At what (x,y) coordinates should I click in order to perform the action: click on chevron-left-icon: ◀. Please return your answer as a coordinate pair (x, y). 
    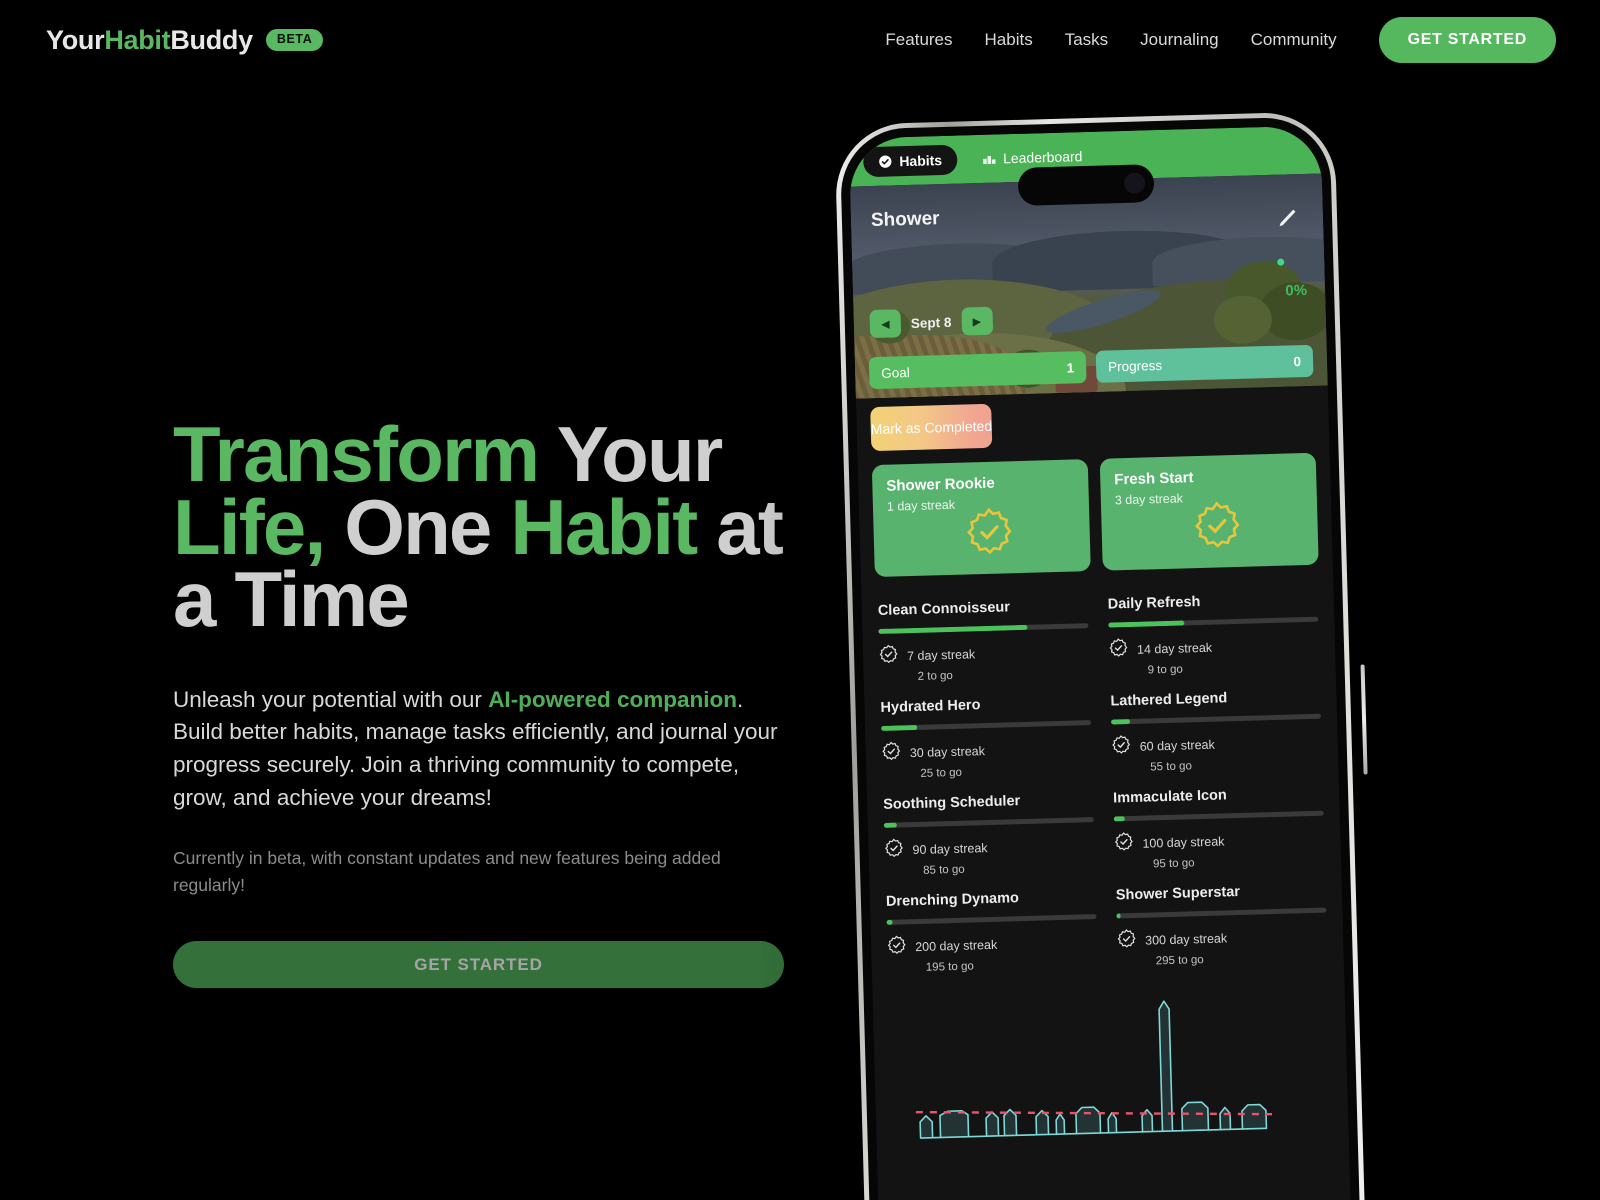
    Looking at the image, I should click on (885, 324).